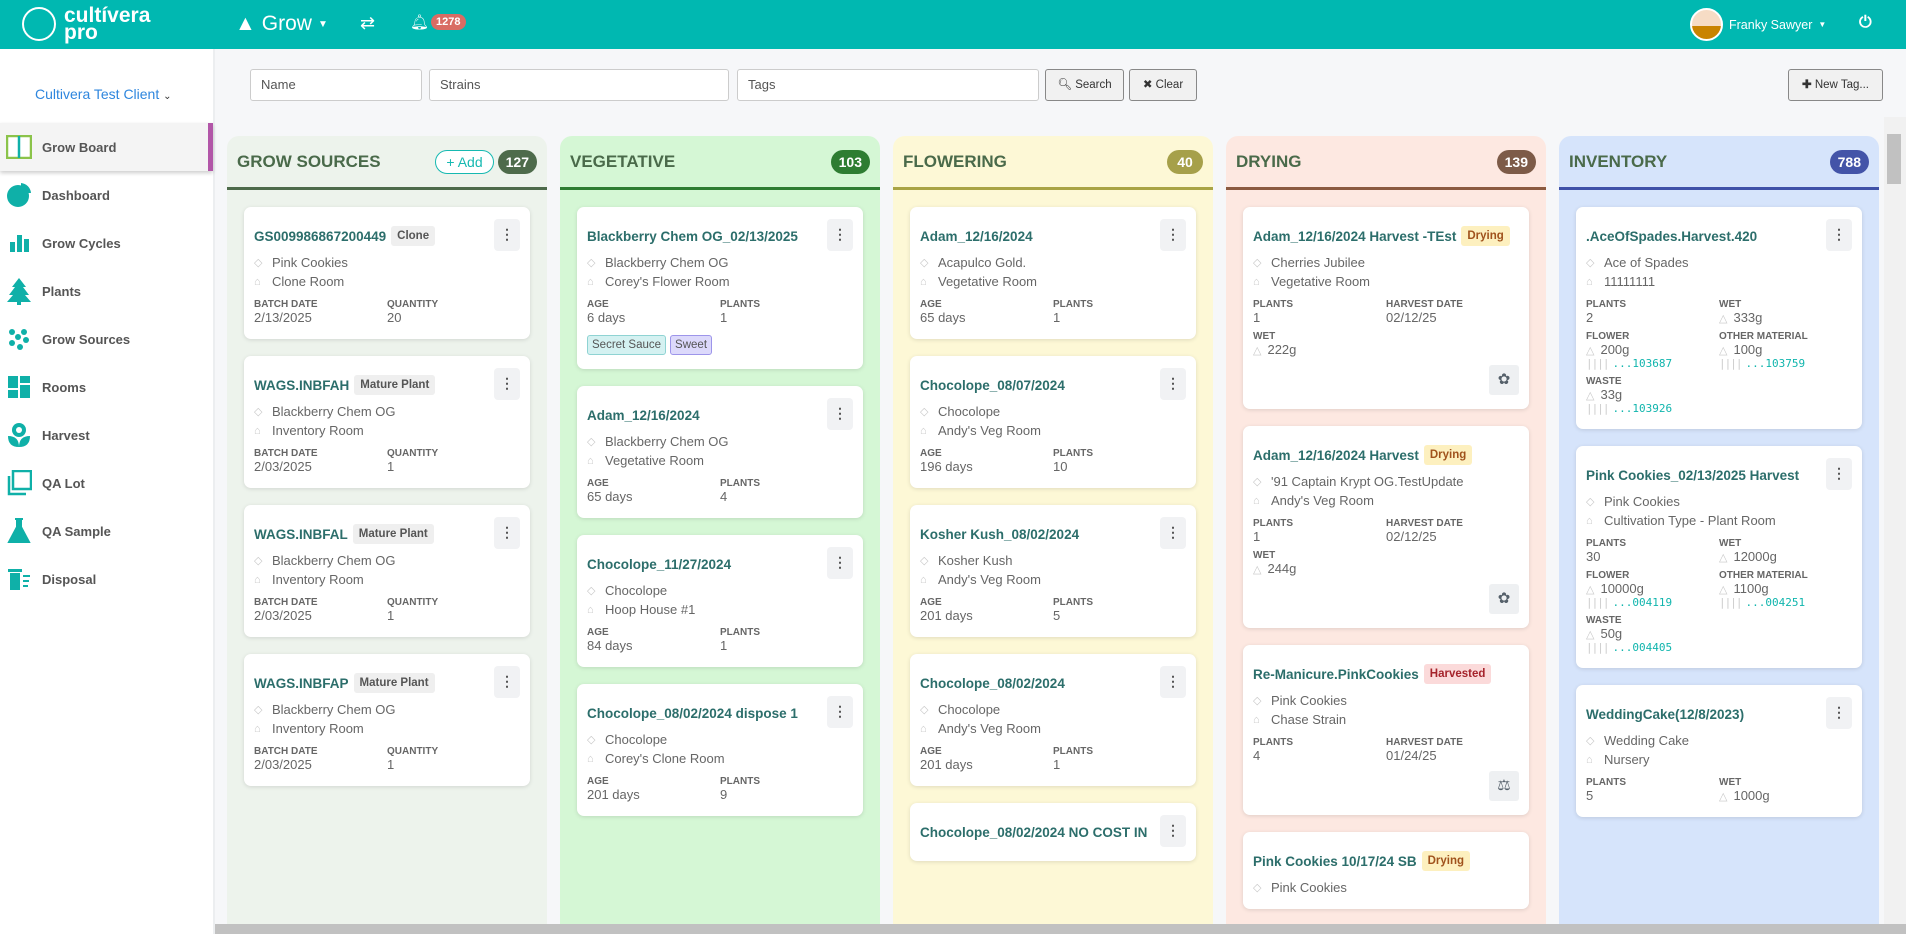 The image size is (1906, 934). I want to click on sidebar-item-grow-cycles: Grow Cycles, so click(106, 243).